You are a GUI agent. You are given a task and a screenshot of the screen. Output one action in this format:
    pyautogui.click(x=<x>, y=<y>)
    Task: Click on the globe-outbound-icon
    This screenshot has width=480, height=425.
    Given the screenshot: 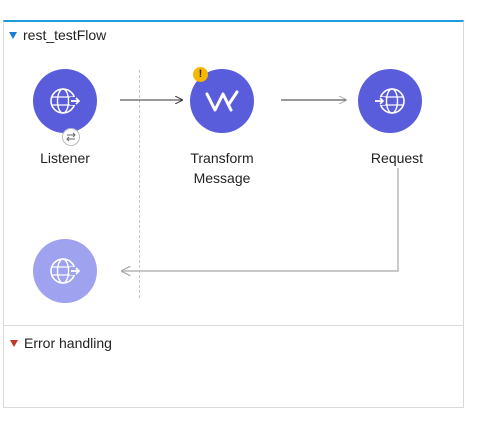 What is the action you would take?
    pyautogui.click(x=389, y=101)
    